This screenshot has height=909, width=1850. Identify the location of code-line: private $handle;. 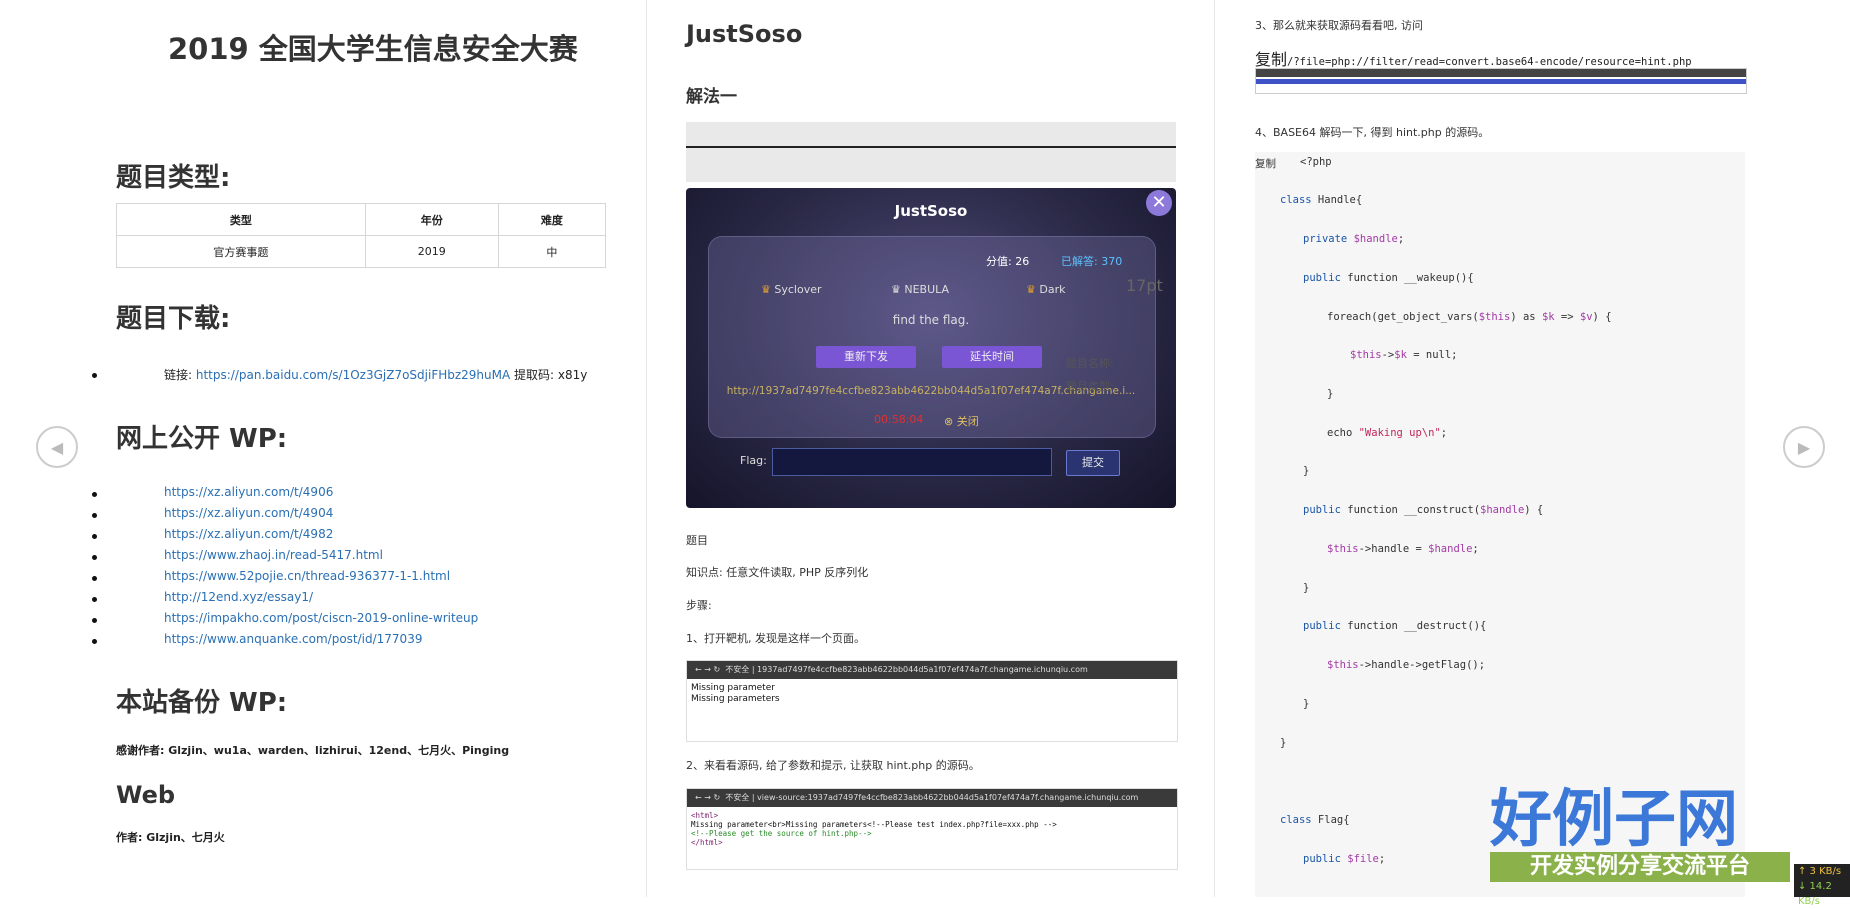
(1354, 239).